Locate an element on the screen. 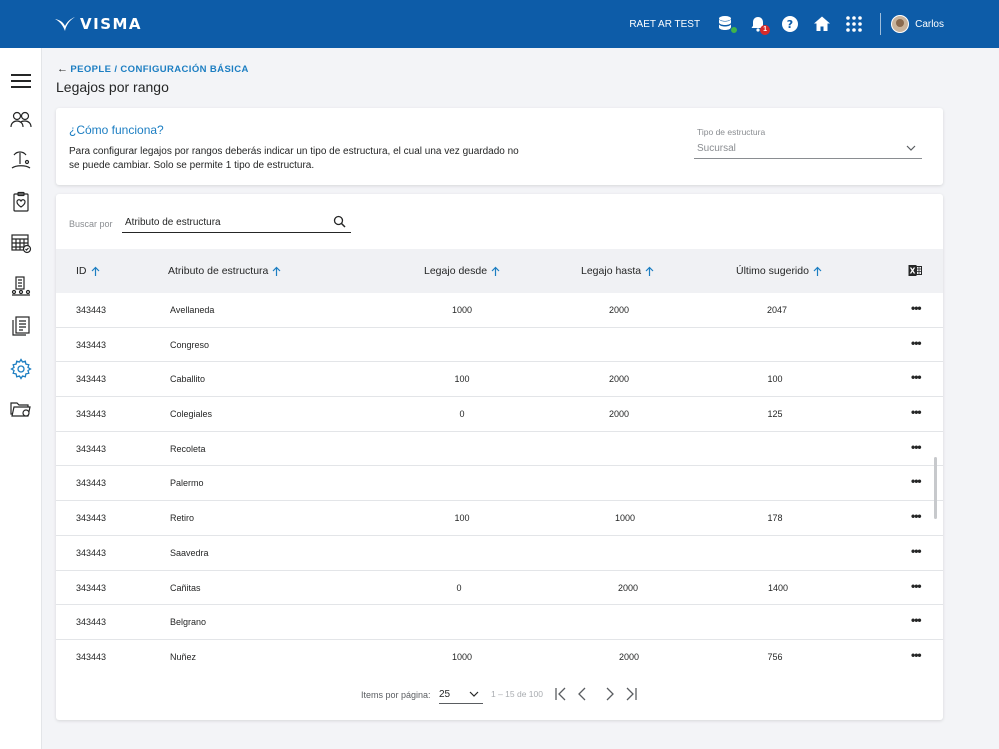  organization-icon is located at coordinates (21, 286).